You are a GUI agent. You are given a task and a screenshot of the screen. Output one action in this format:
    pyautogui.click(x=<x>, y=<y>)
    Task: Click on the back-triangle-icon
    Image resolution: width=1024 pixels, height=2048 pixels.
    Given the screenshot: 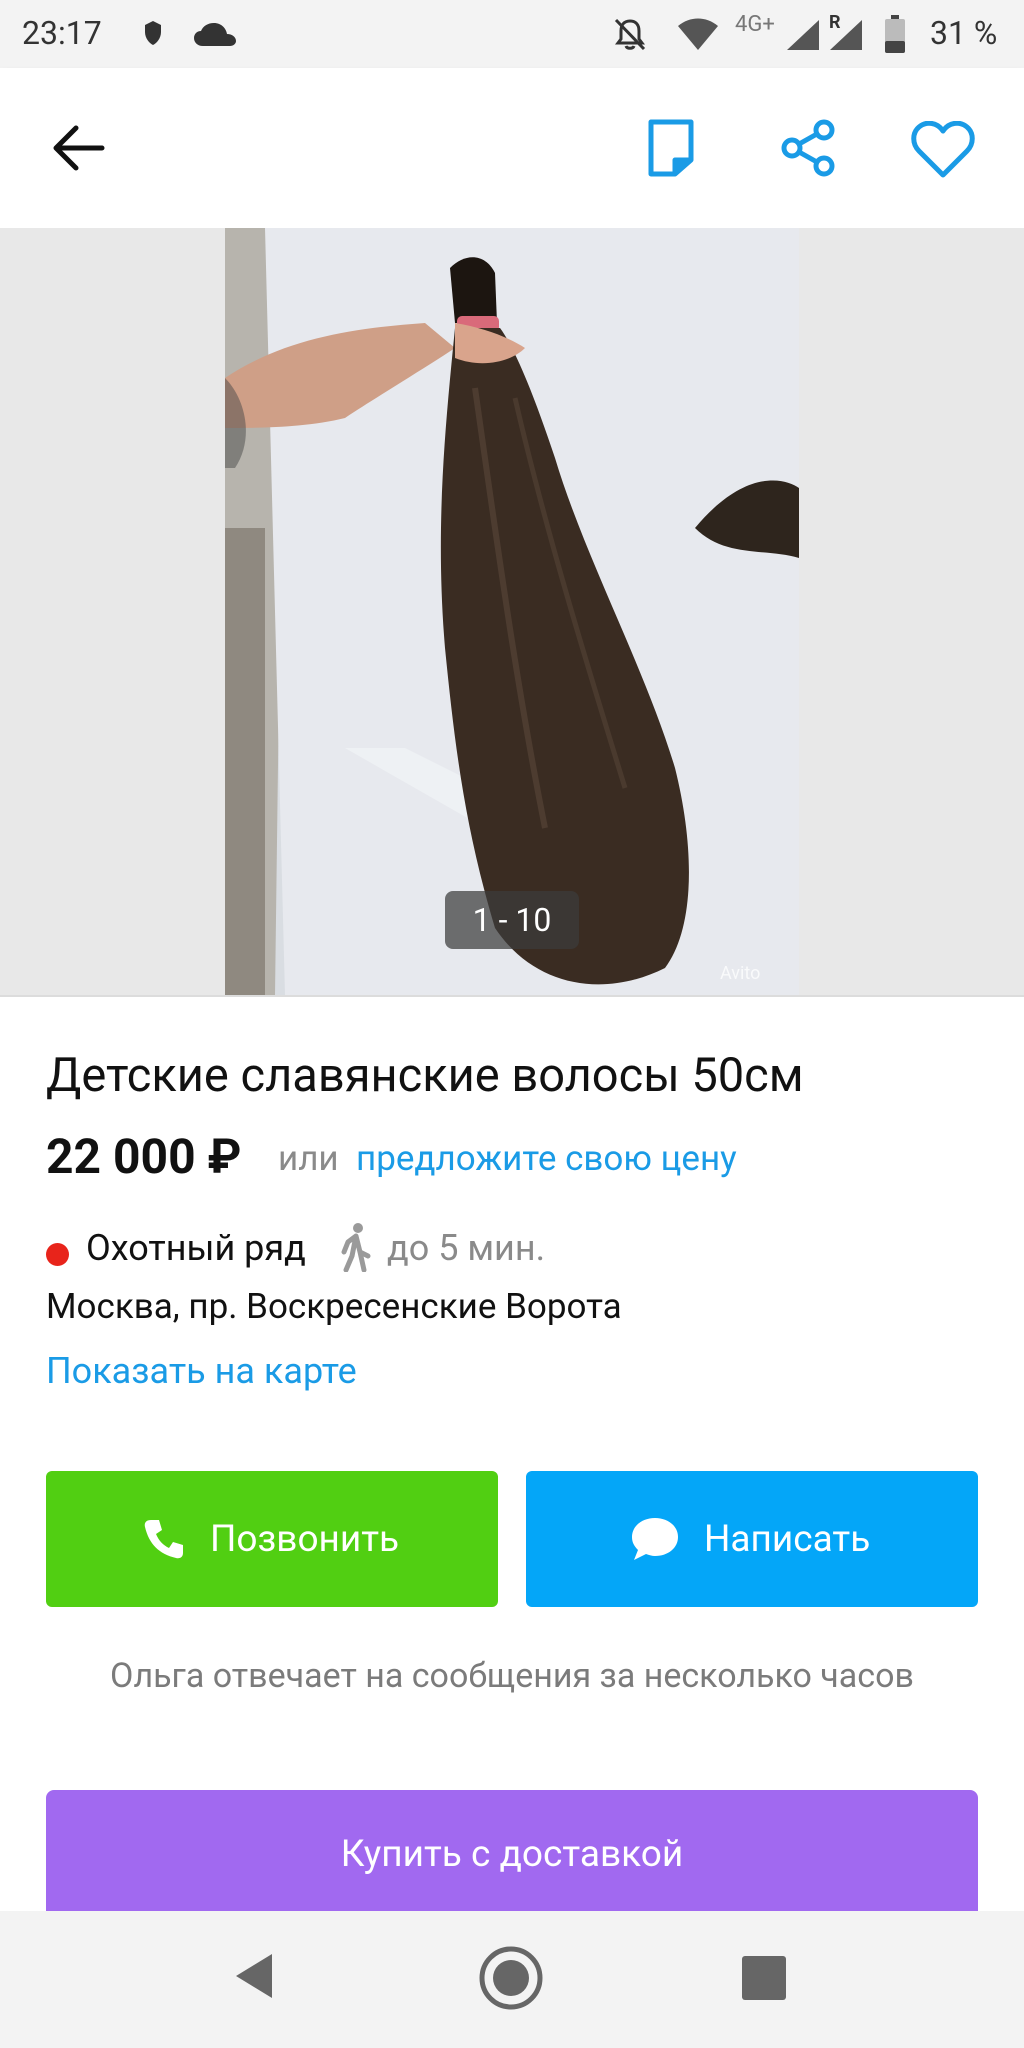 What is the action you would take?
    pyautogui.click(x=254, y=1976)
    